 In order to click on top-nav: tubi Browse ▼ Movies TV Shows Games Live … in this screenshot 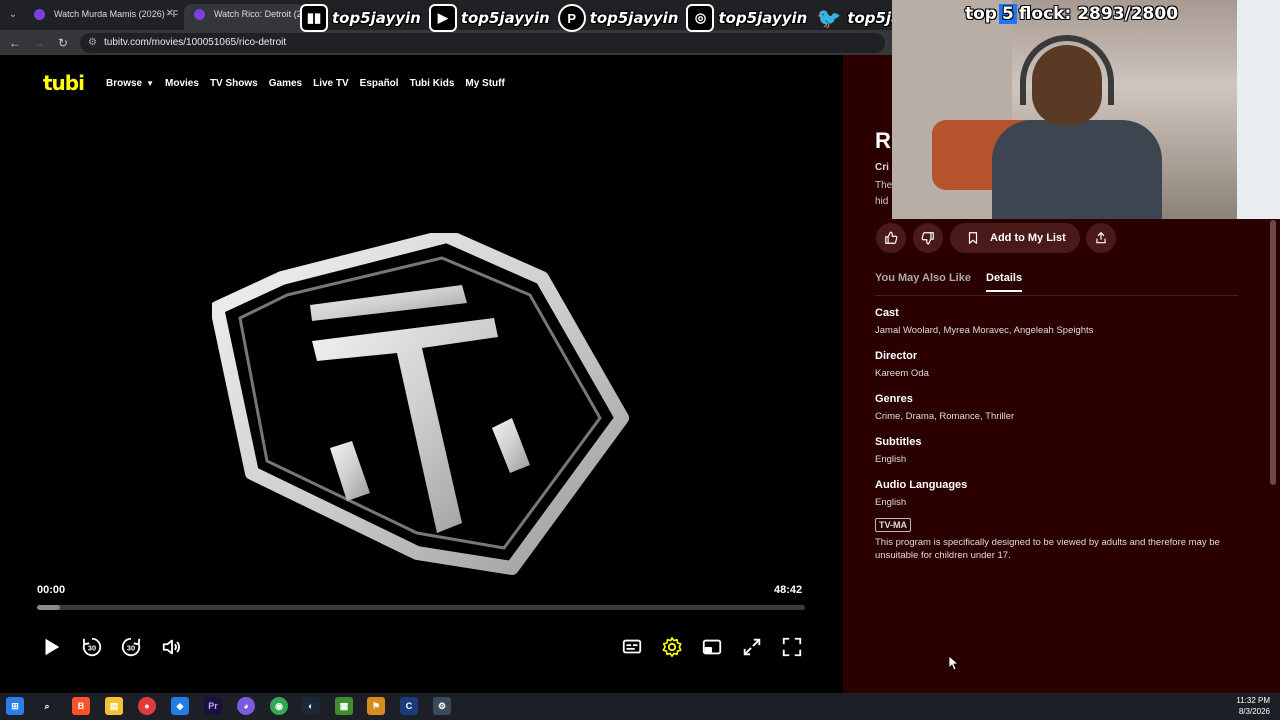, I will do `click(279, 83)`.